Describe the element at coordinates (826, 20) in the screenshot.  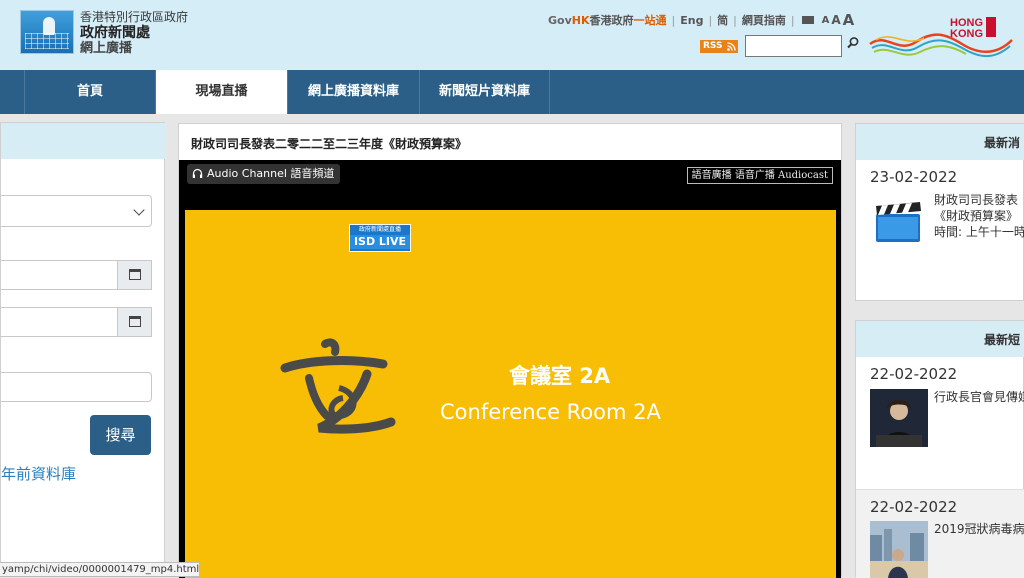
I see `font-size-small-button: A` at that location.